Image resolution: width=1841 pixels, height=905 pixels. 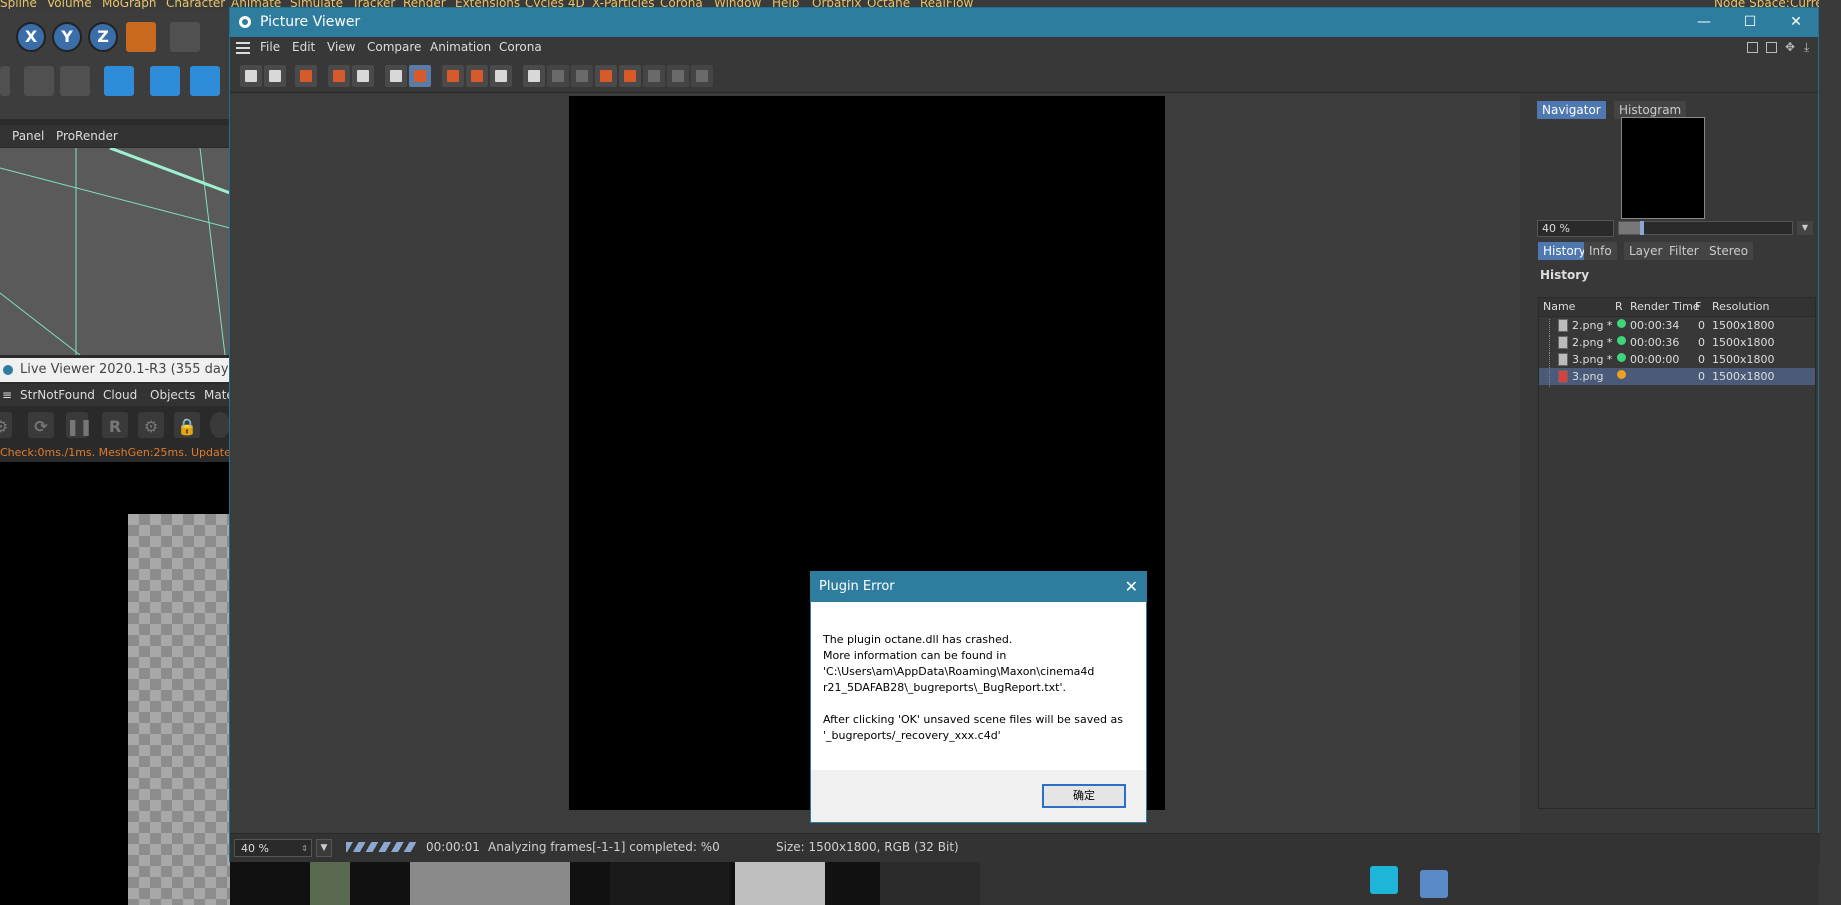 What do you see at coordinates (918, 639) in the screenshot?
I see `message-line: The plugin octane.dll has crashed.` at bounding box center [918, 639].